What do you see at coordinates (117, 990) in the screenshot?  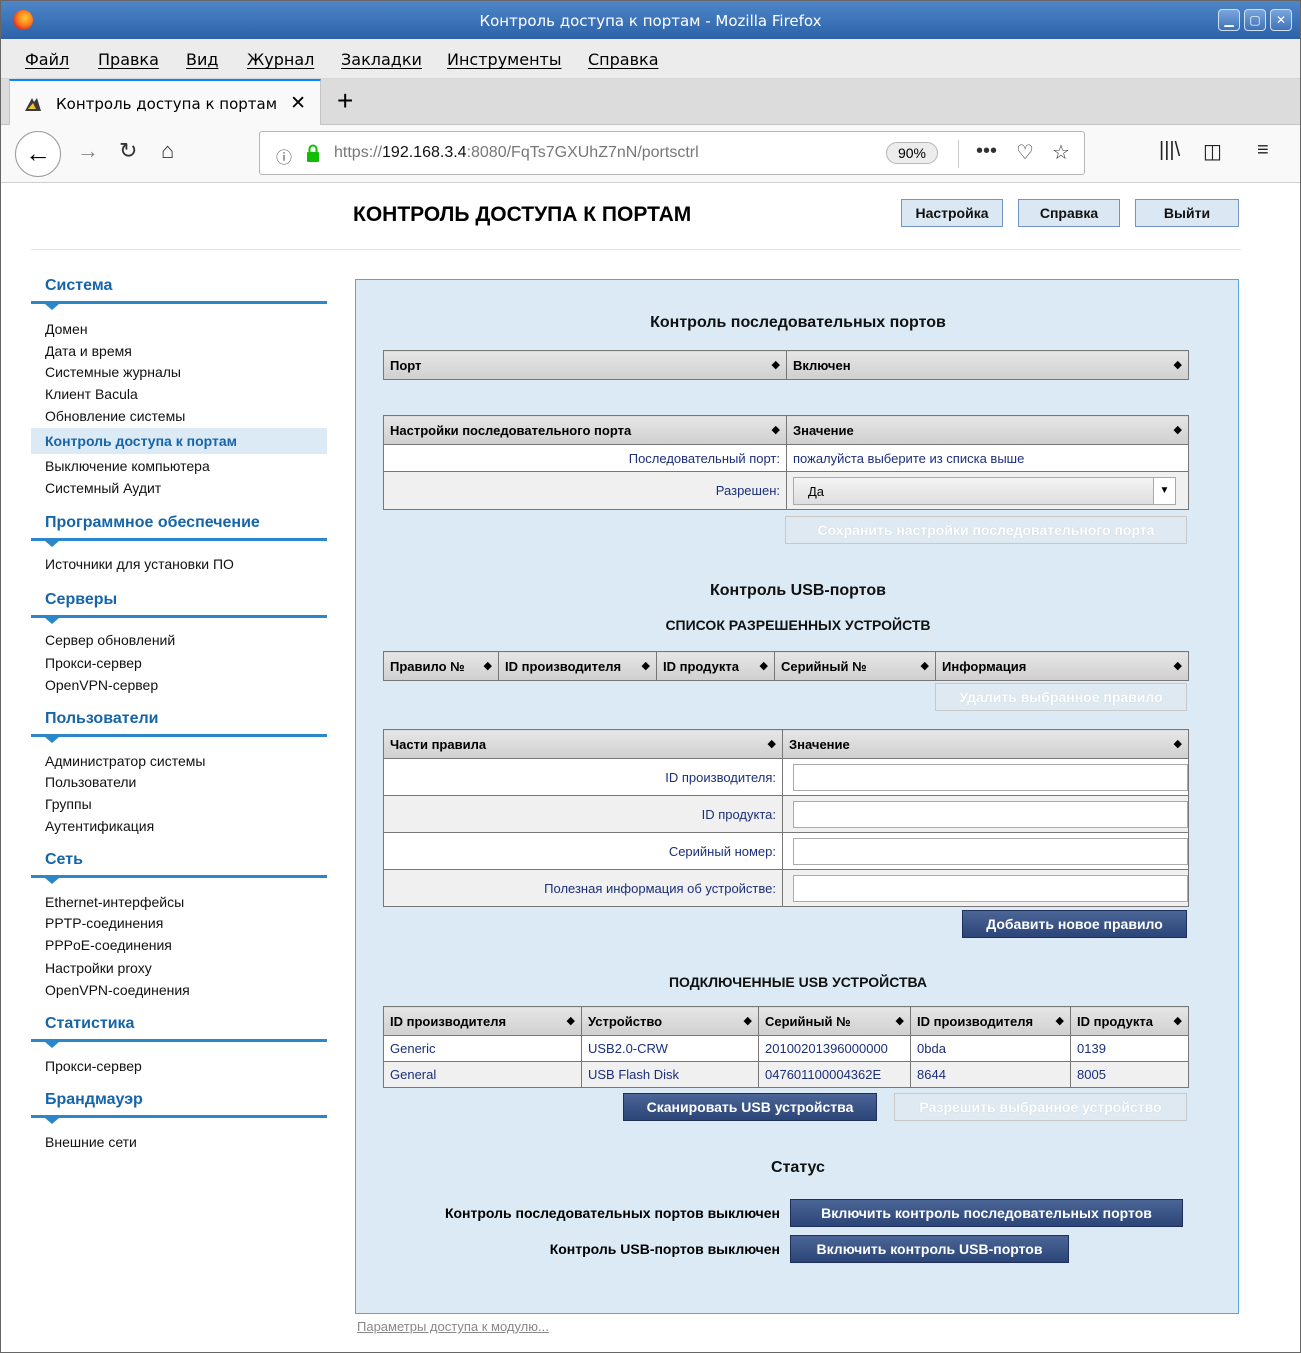 I see `sidebar-item-openvpn-conn: OpenVPN-соединения` at bounding box center [117, 990].